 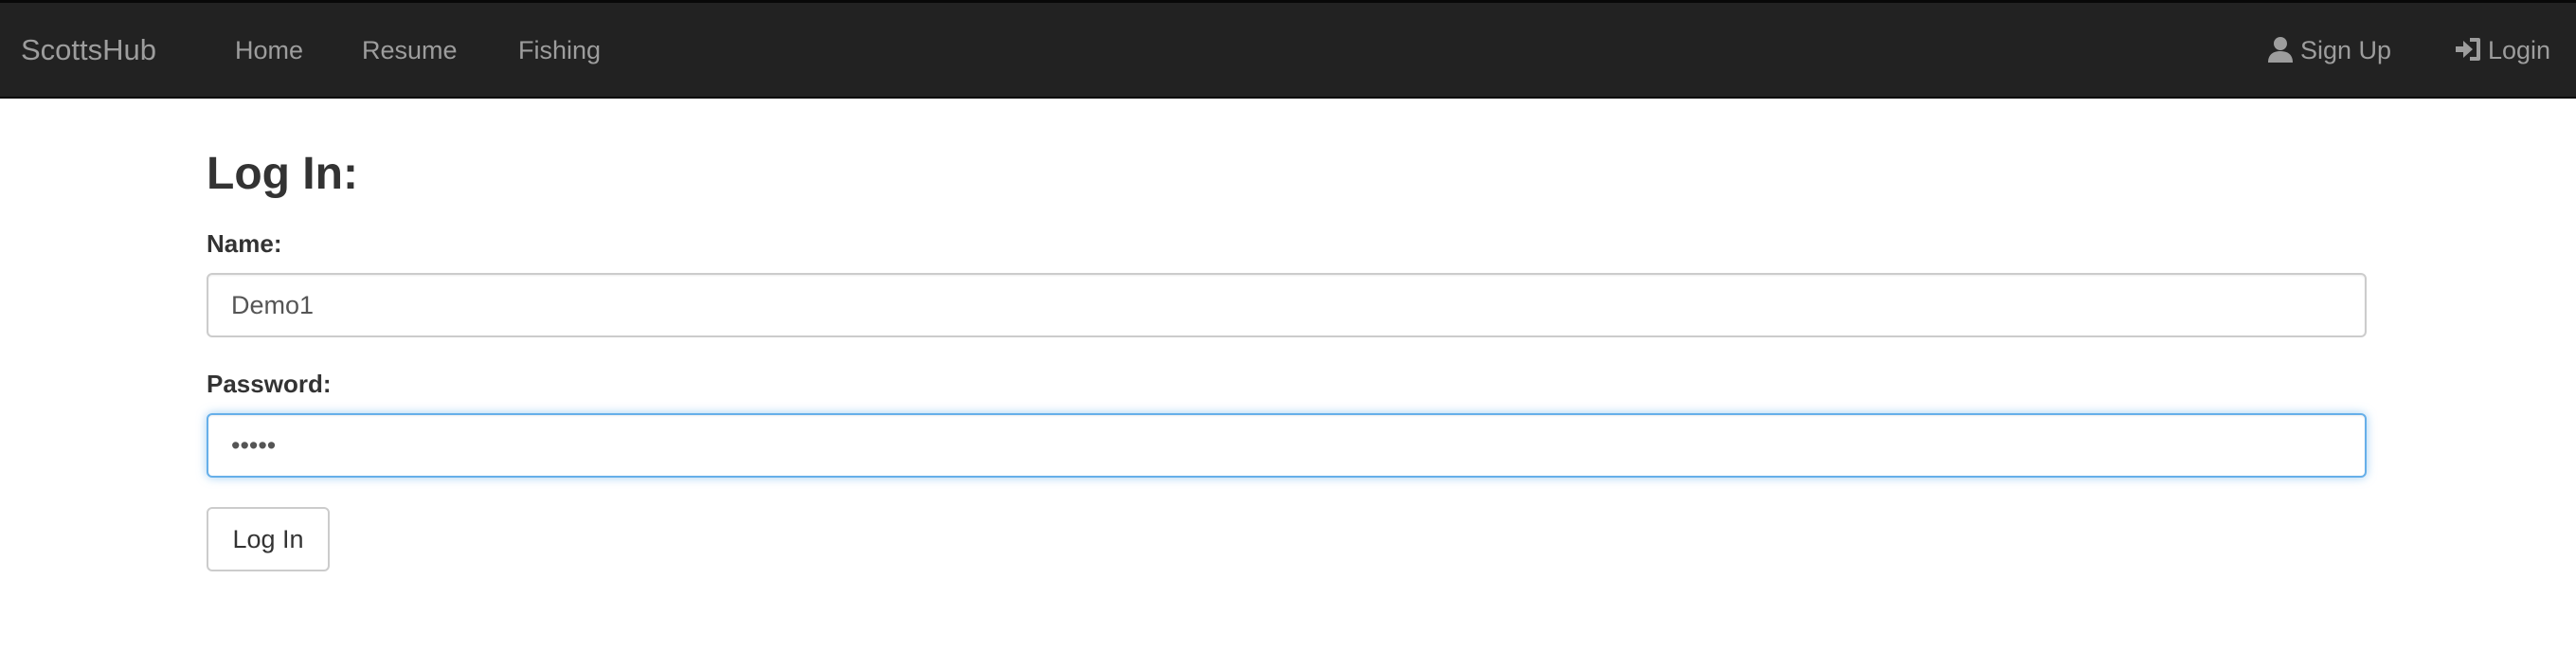 What do you see at coordinates (269, 384) in the screenshot?
I see `password-label: Password:` at bounding box center [269, 384].